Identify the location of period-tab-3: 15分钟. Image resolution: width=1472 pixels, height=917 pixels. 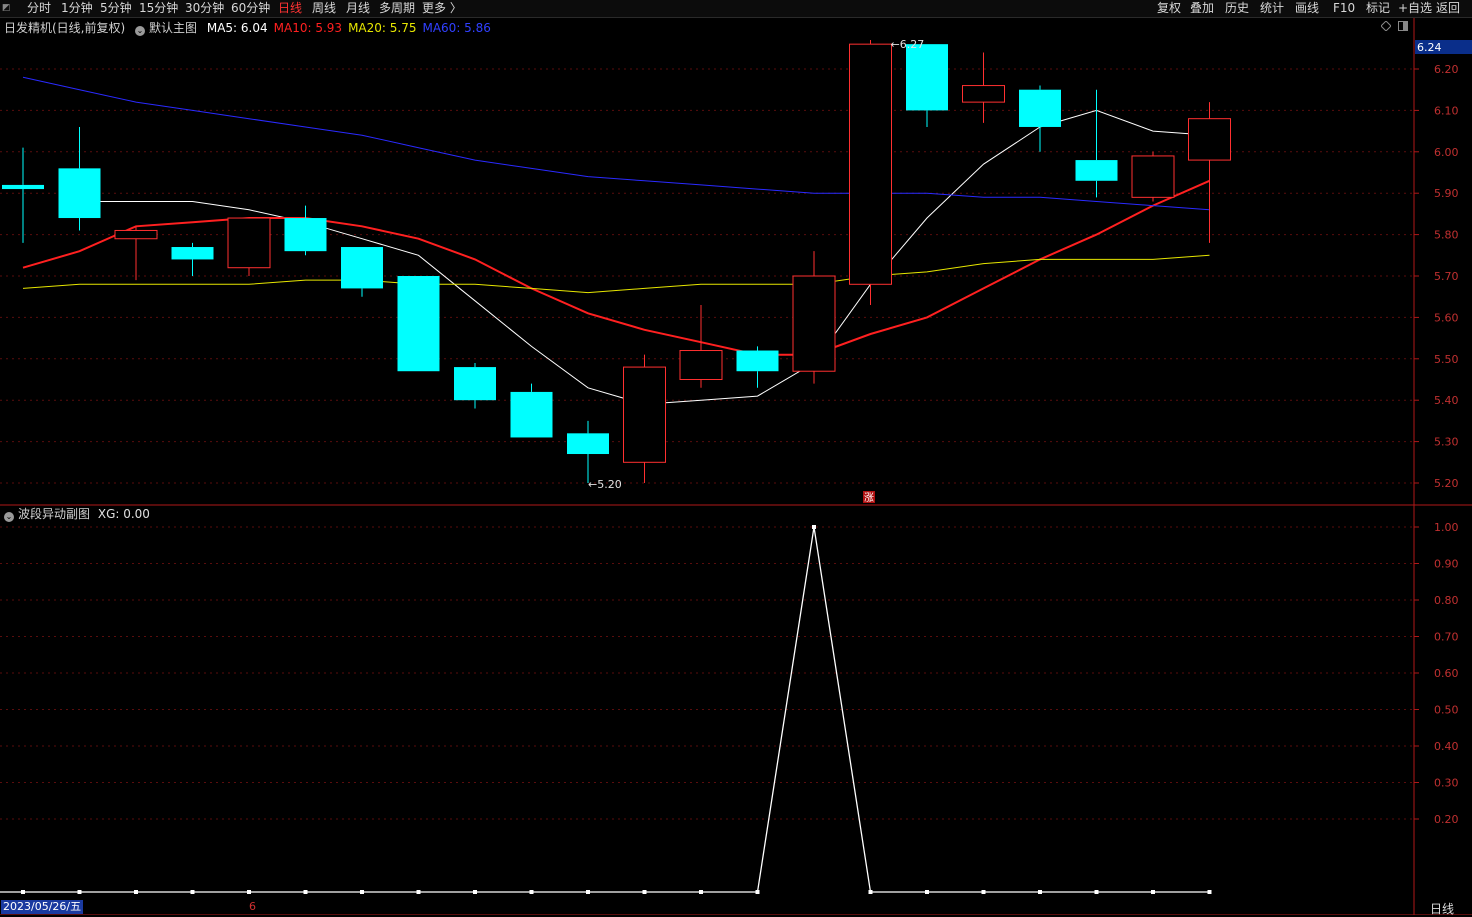
(158, 8).